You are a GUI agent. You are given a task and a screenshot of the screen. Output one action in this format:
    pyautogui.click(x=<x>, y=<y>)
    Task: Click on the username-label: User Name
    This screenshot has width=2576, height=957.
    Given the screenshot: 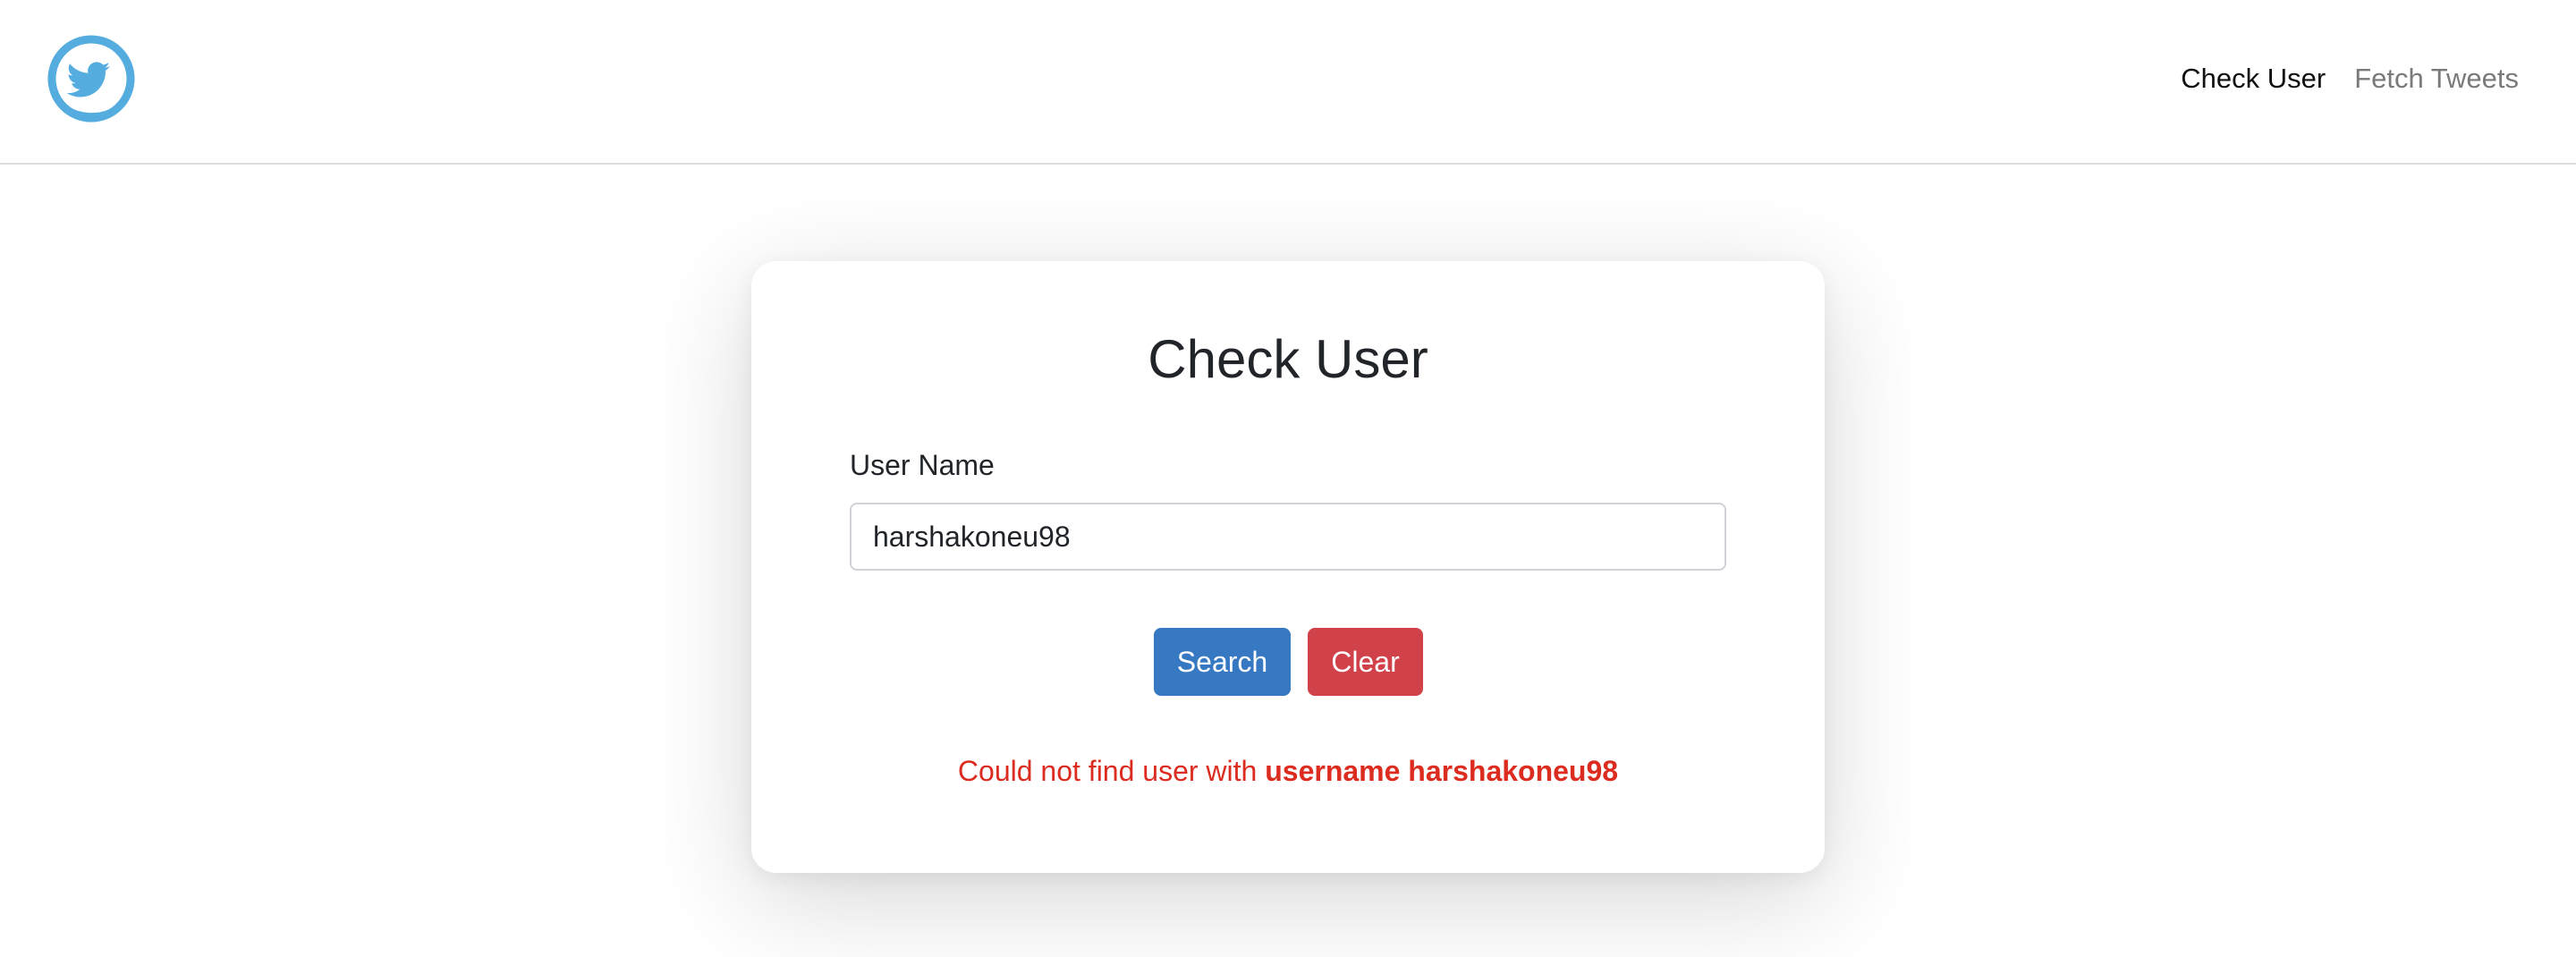 What is the action you would take?
    pyautogui.click(x=922, y=465)
    